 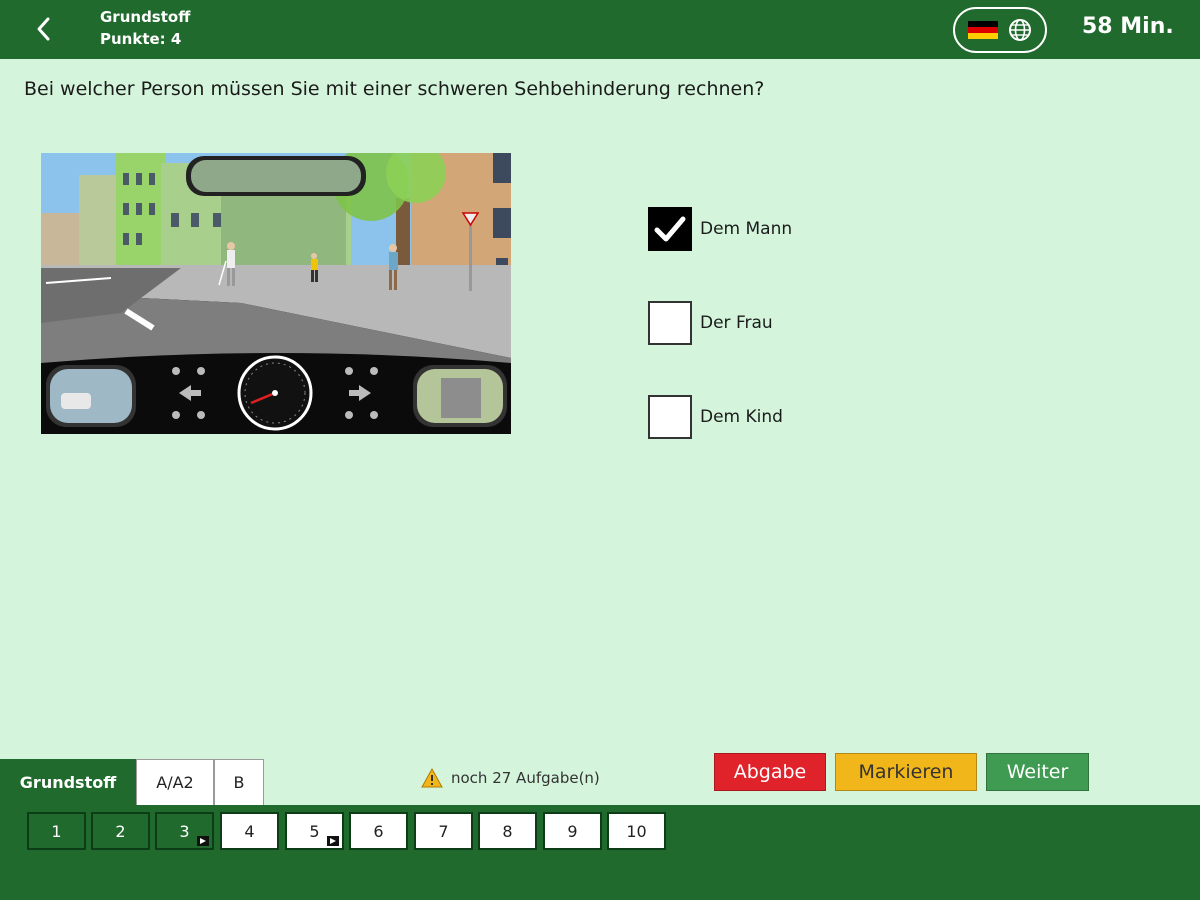 I want to click on answer-option-2: Der Frau, so click(x=710, y=323).